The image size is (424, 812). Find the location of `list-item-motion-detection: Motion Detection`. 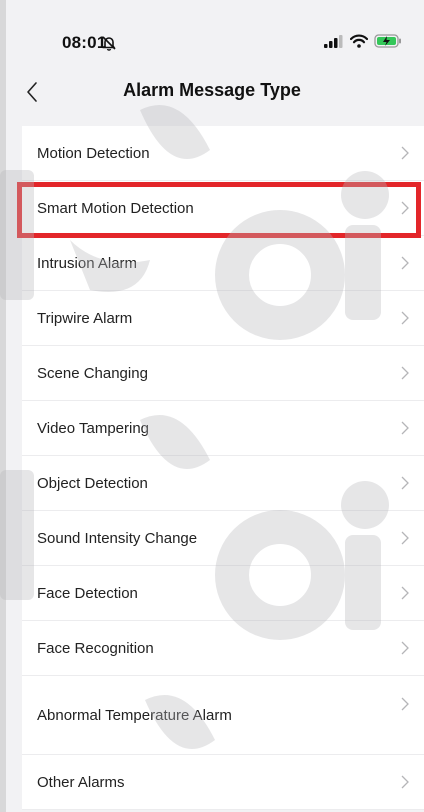

list-item-motion-detection: Motion Detection is located at coordinates (223, 153).